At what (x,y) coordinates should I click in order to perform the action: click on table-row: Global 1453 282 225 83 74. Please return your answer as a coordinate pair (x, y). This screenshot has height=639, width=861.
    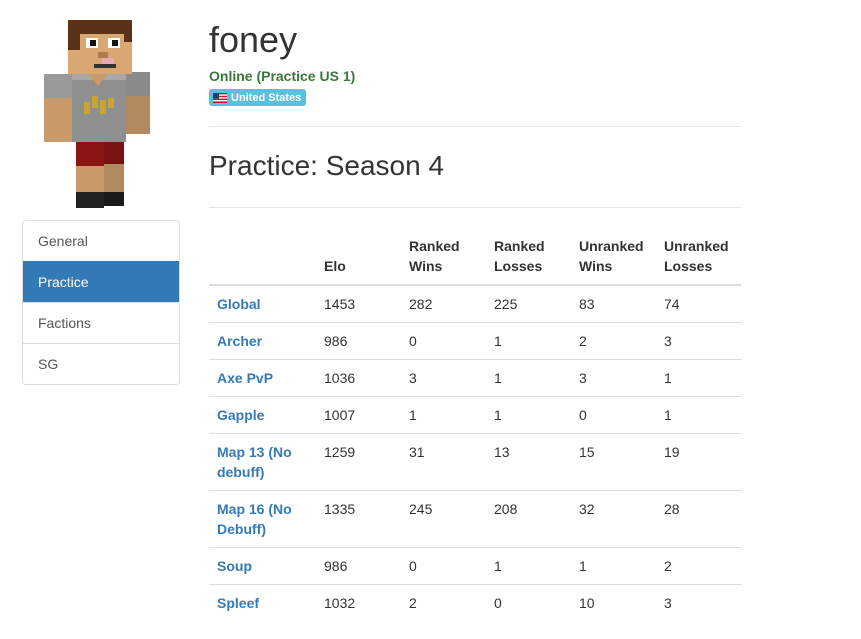
    Looking at the image, I should click on (475, 304).